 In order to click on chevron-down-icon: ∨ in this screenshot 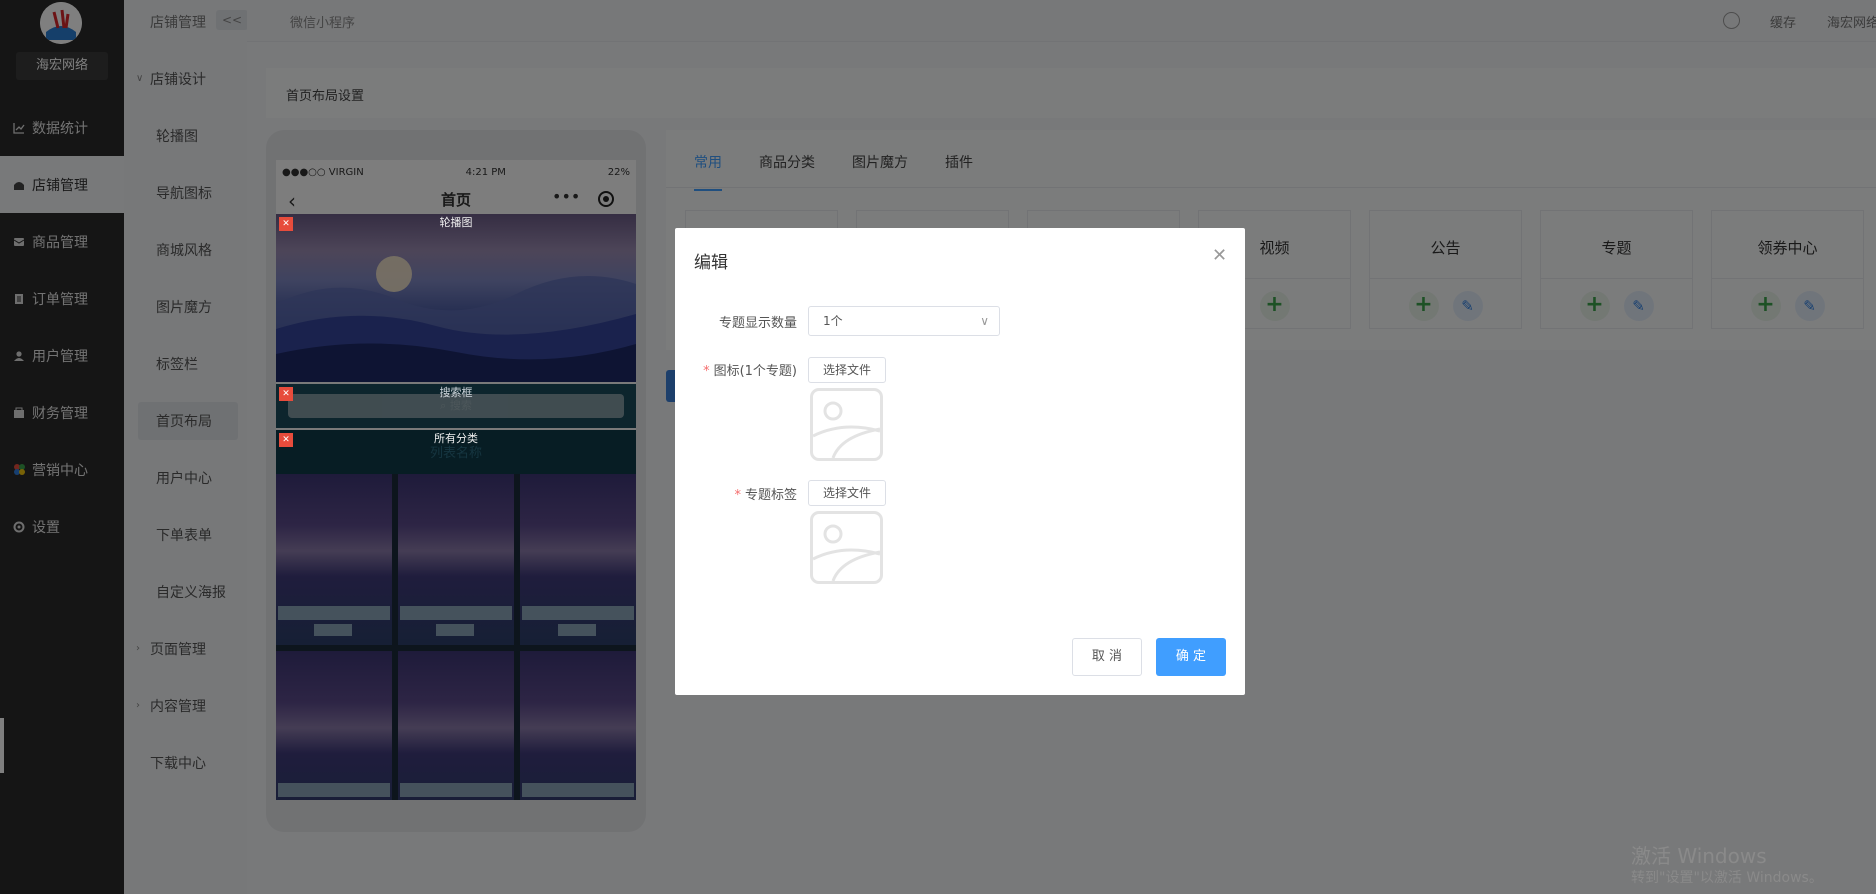, I will do `click(984, 321)`.